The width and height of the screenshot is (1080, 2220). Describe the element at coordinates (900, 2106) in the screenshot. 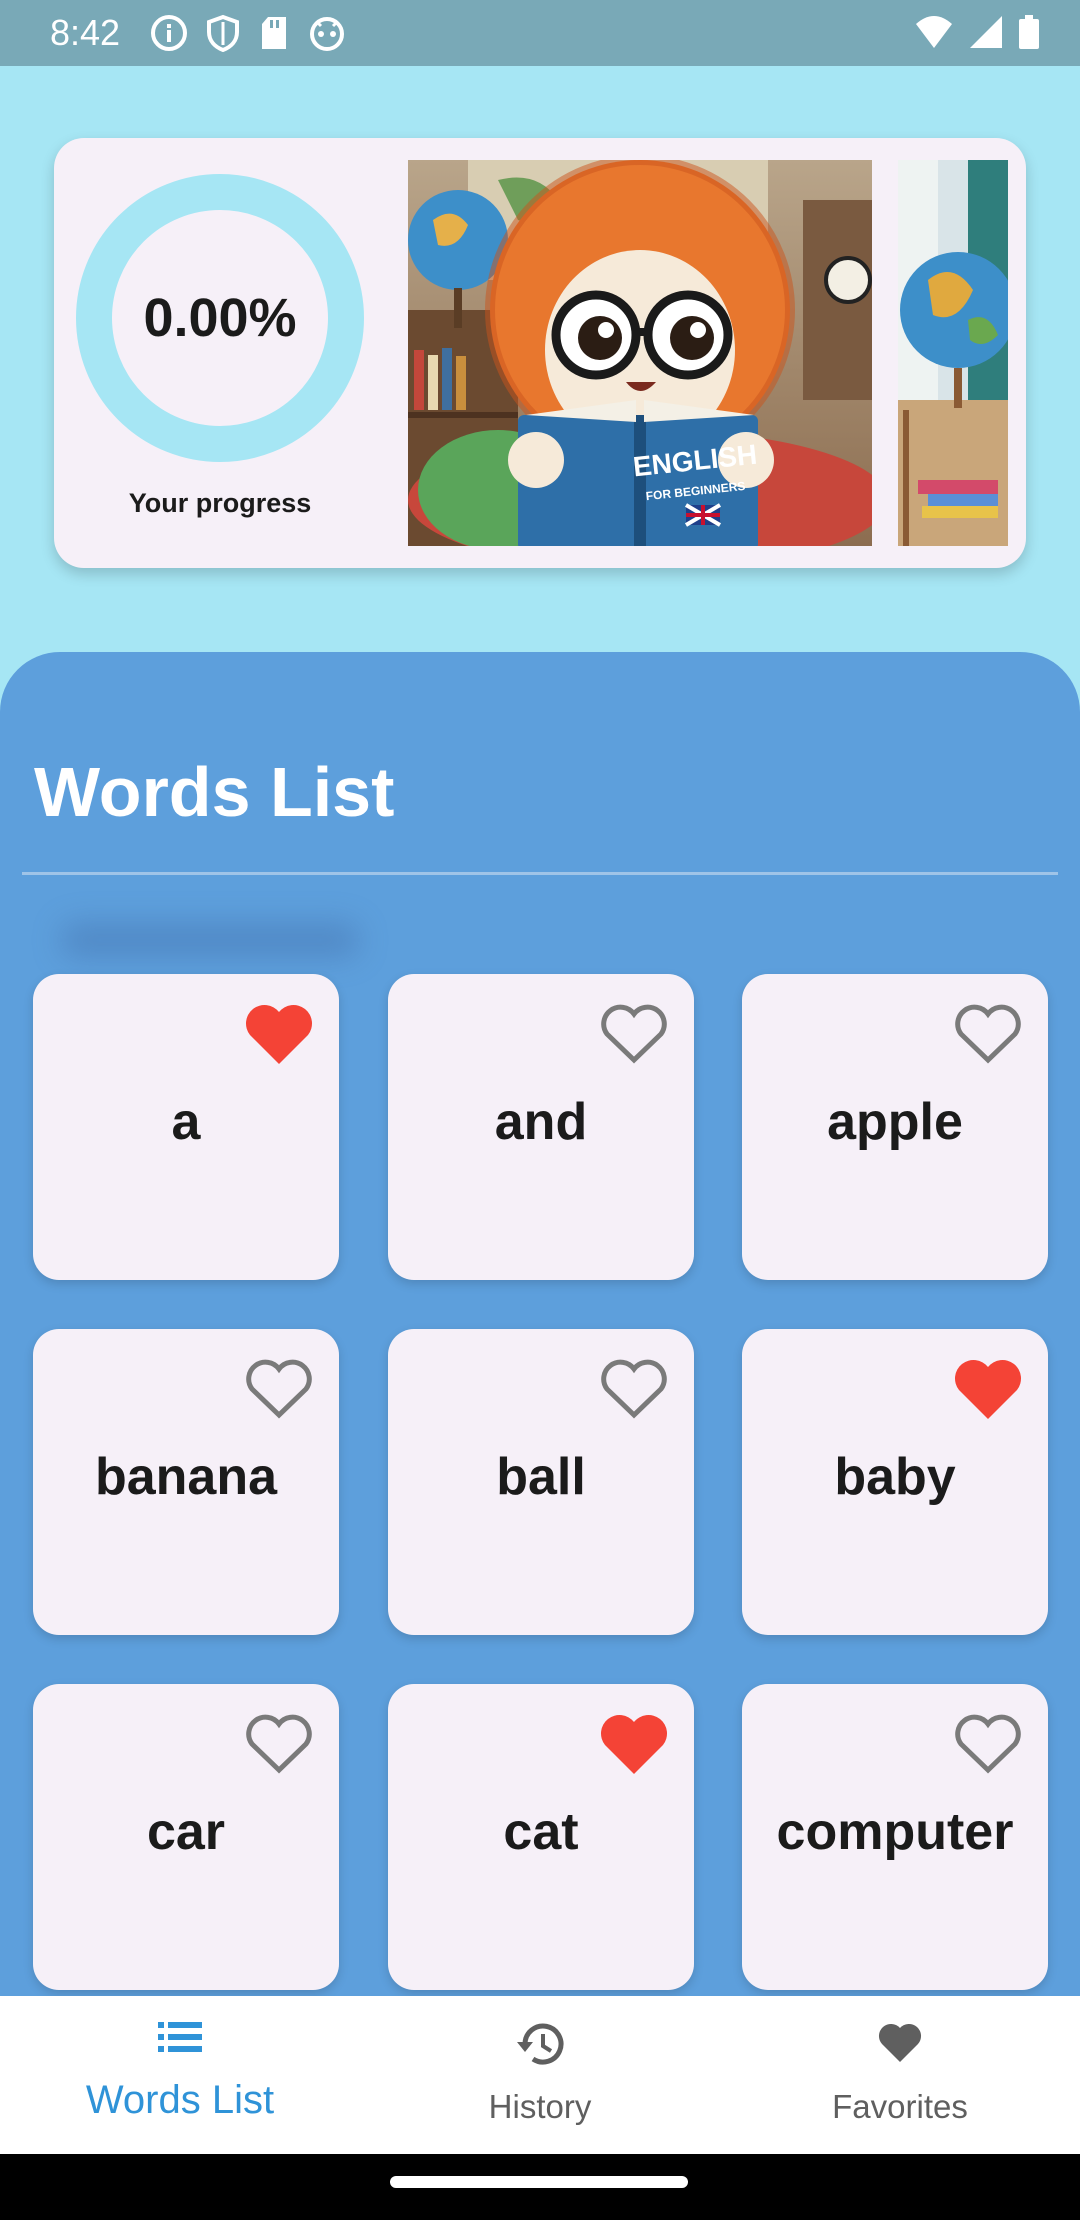

I see `nav-label-favorites: Favorites` at that location.